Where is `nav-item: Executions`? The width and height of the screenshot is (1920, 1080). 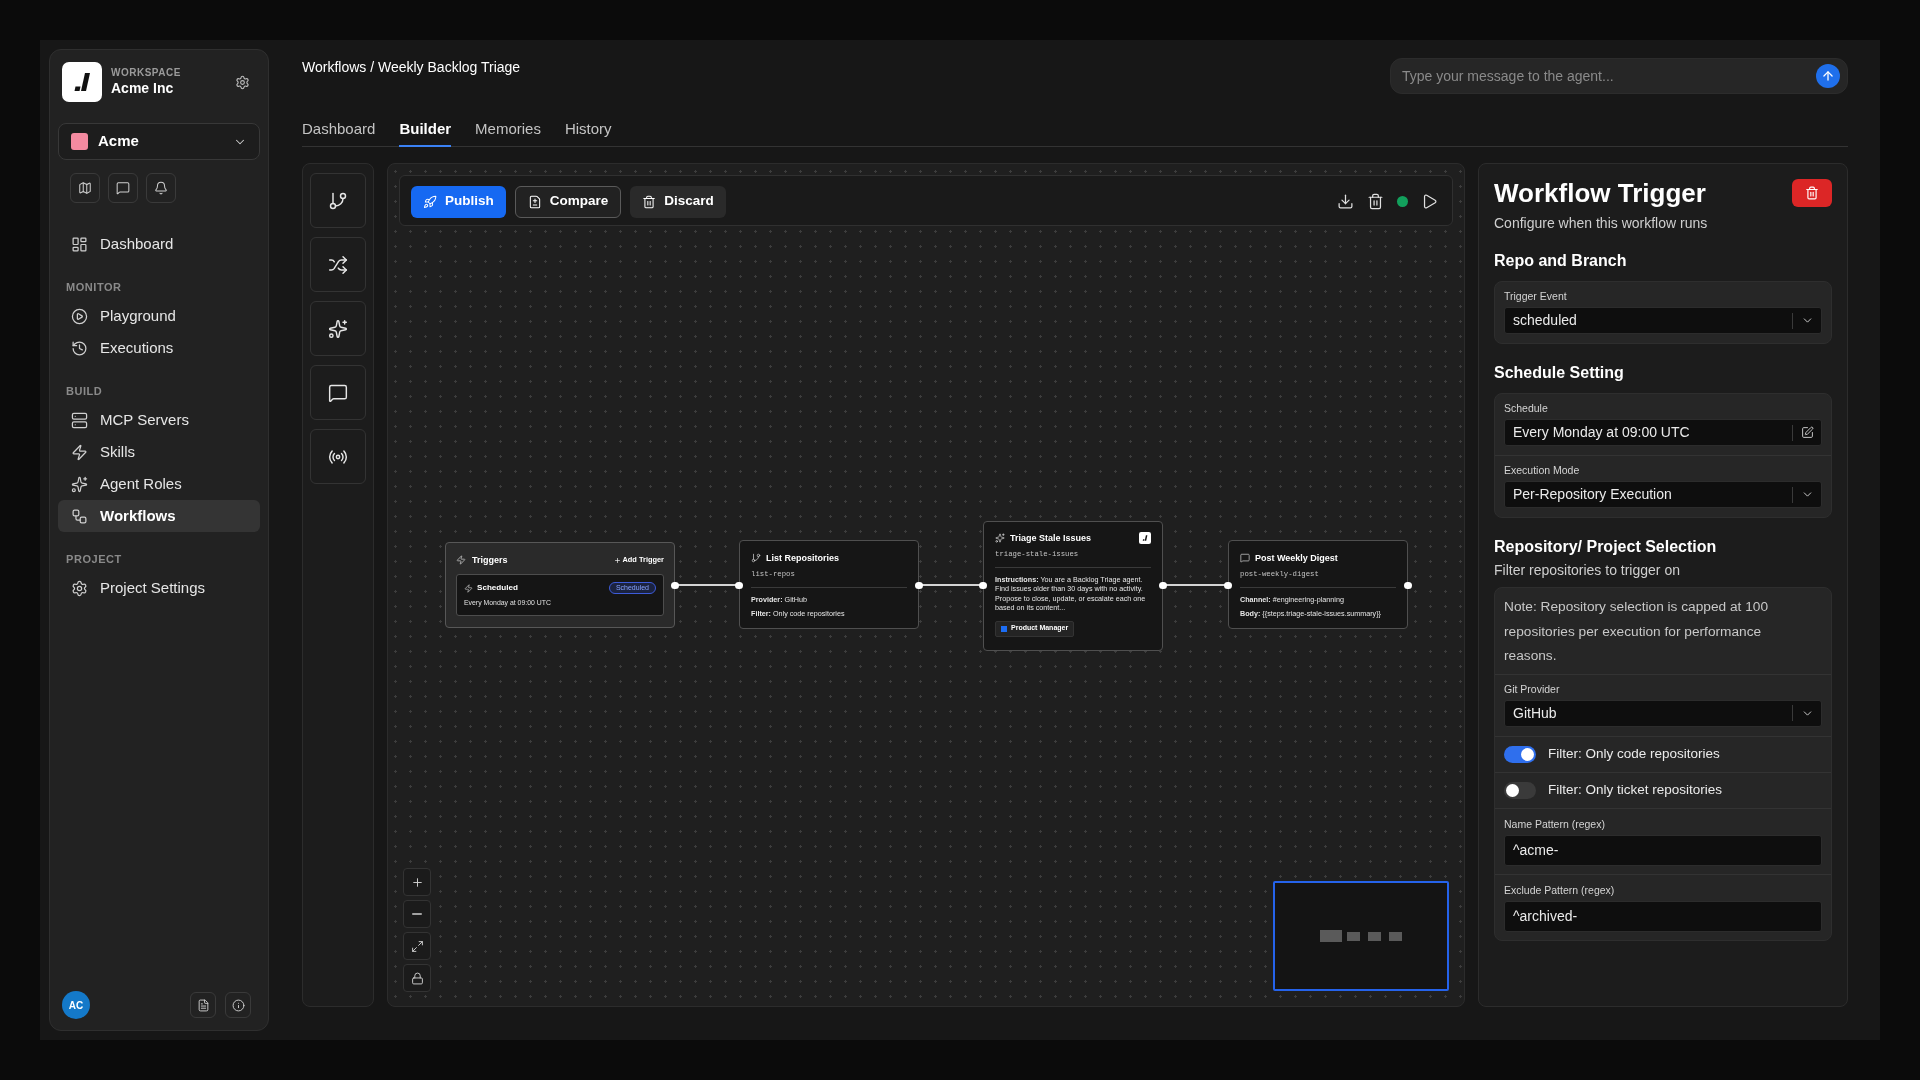 nav-item: Executions is located at coordinates (159, 348).